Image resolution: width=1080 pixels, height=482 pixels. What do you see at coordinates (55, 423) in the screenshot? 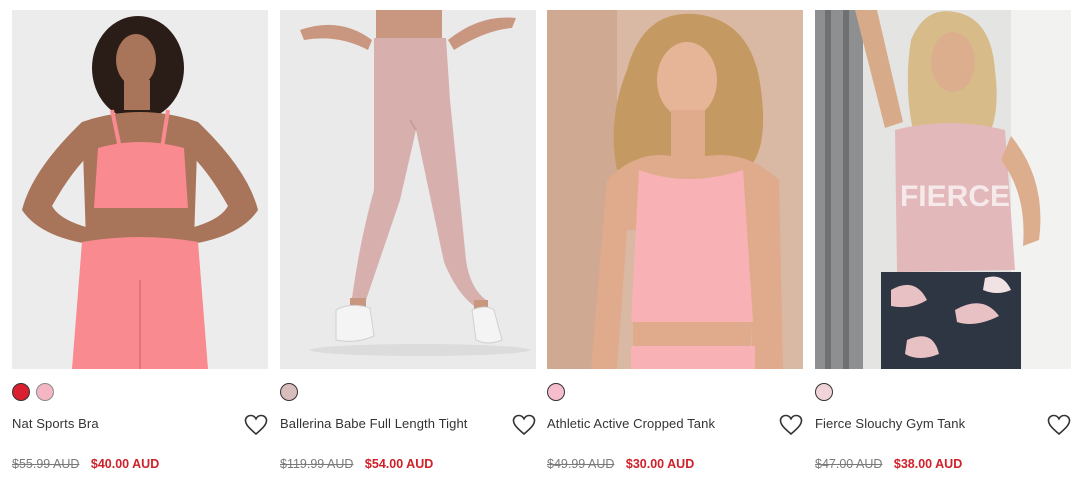
I see `product-name: Nat Sports Bra` at bounding box center [55, 423].